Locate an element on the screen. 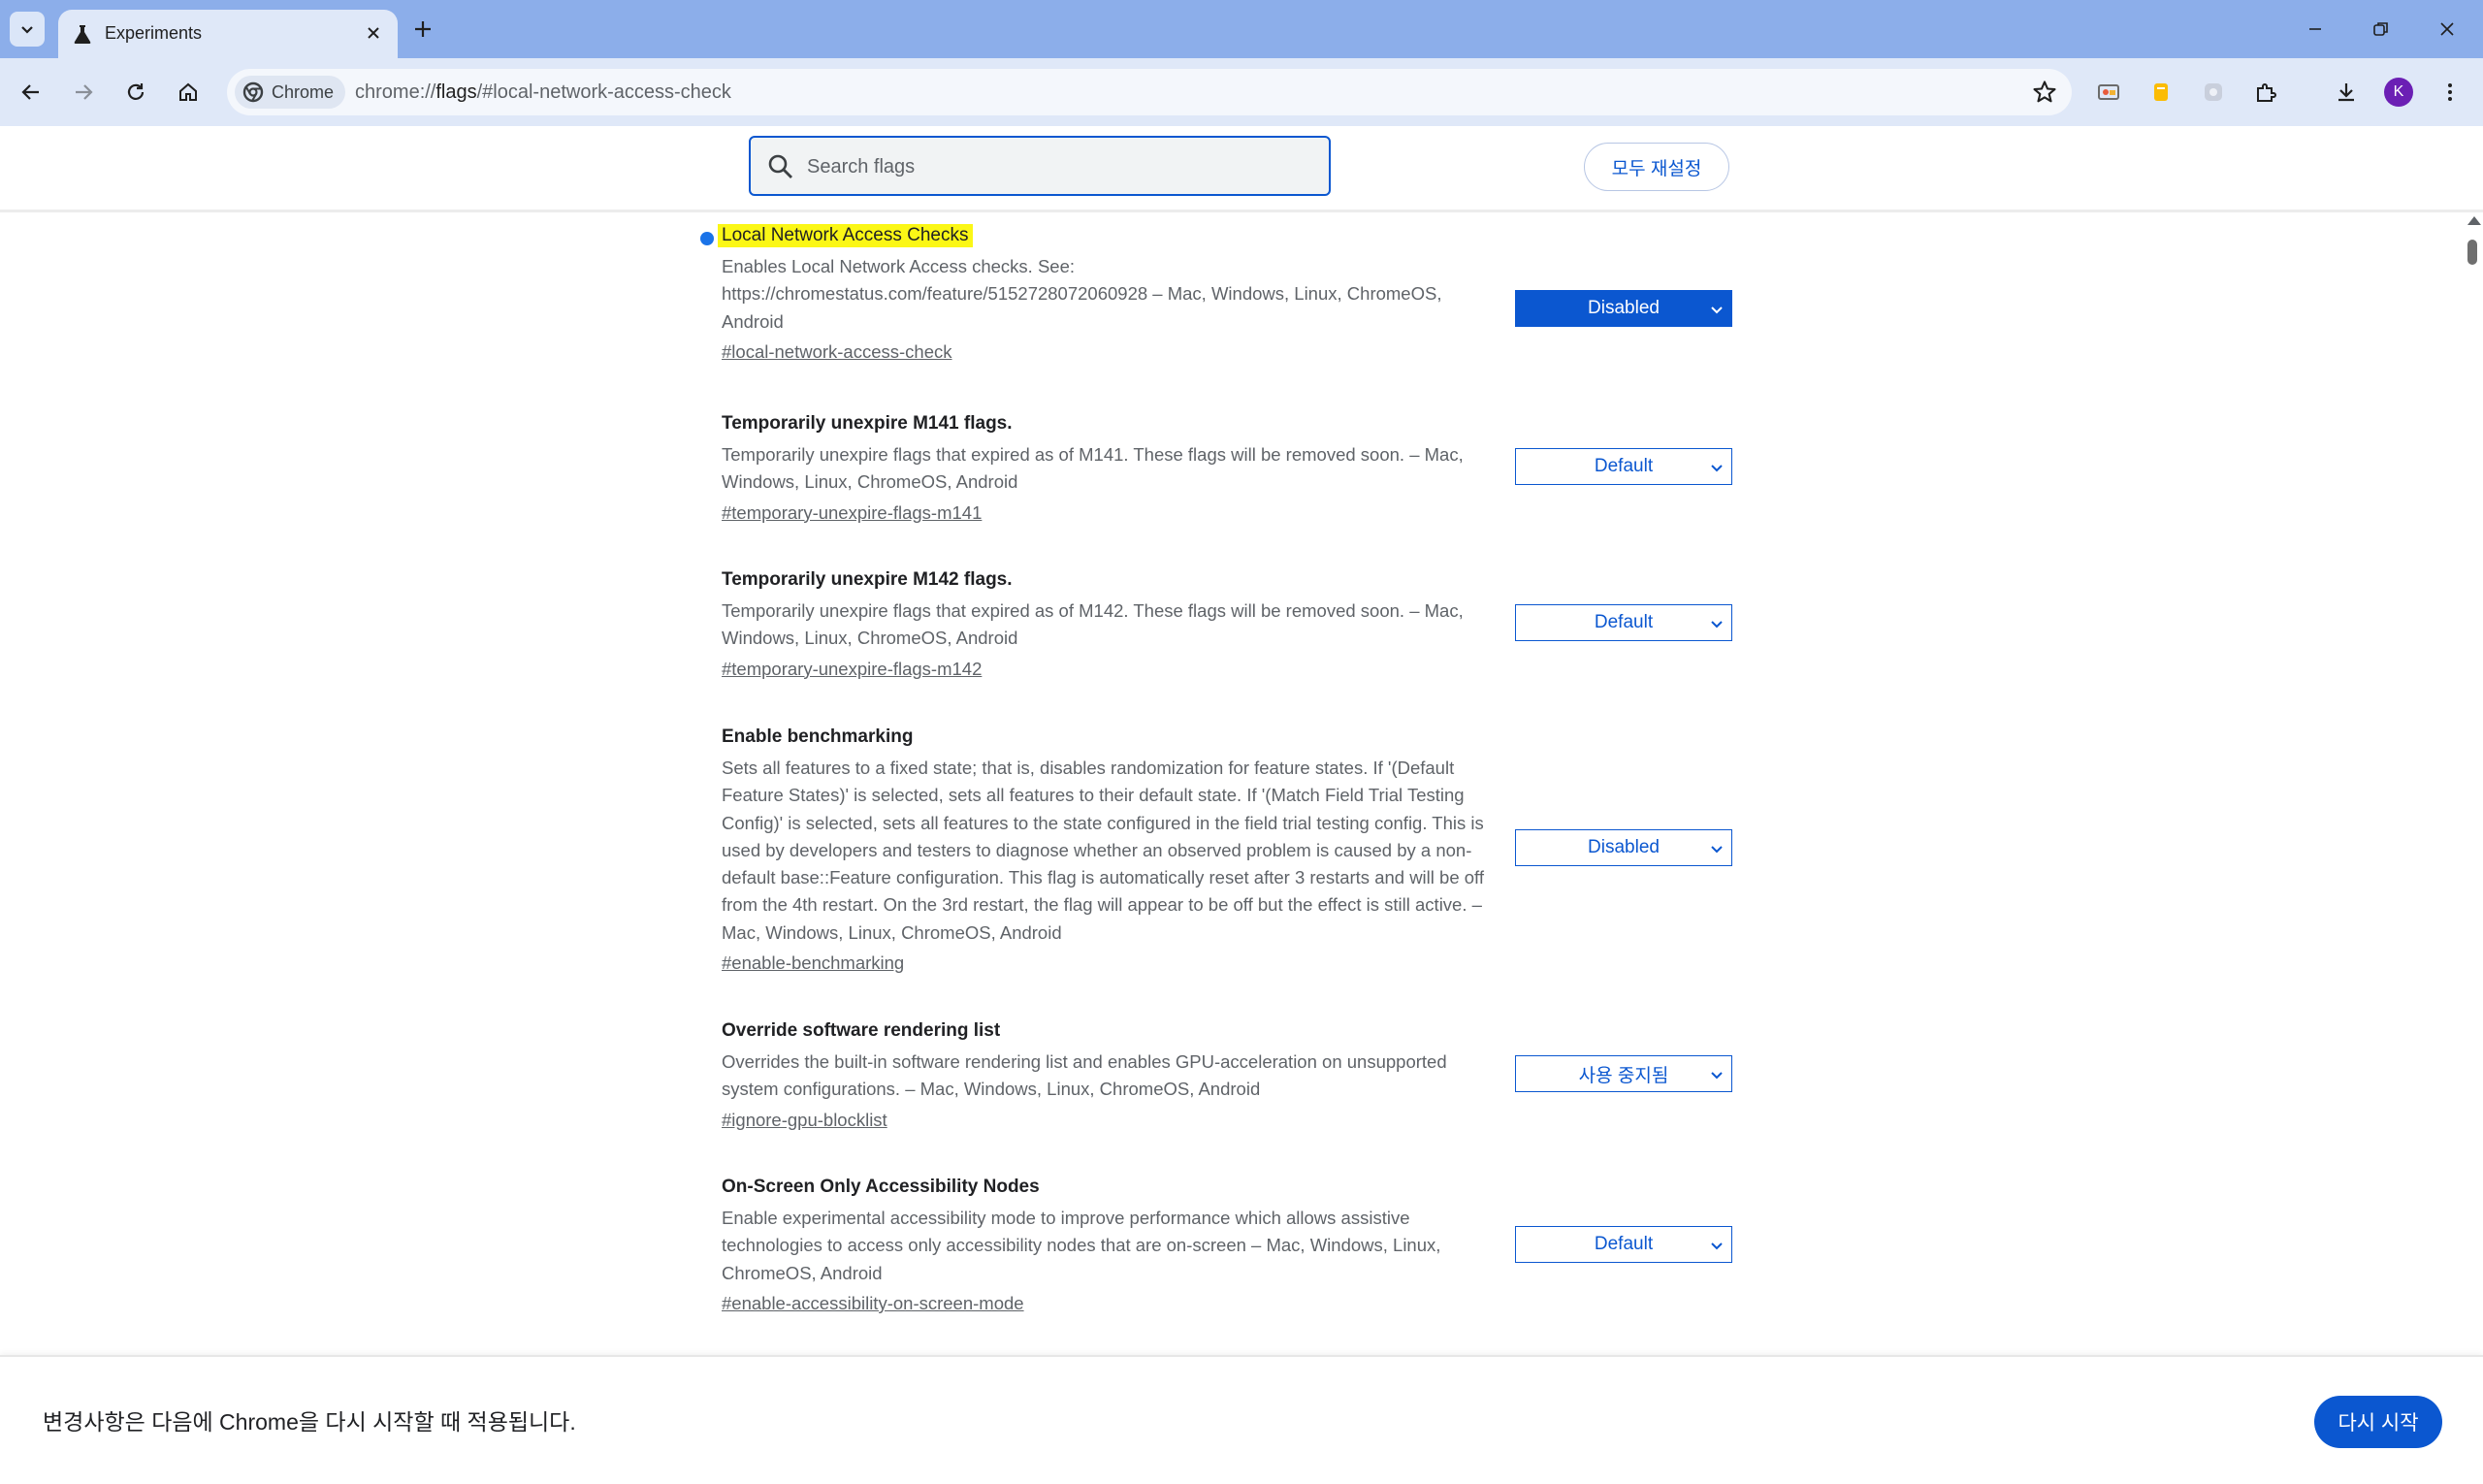 The width and height of the screenshot is (2483, 1484). scrollbar is located at coordinates (2474, 783).